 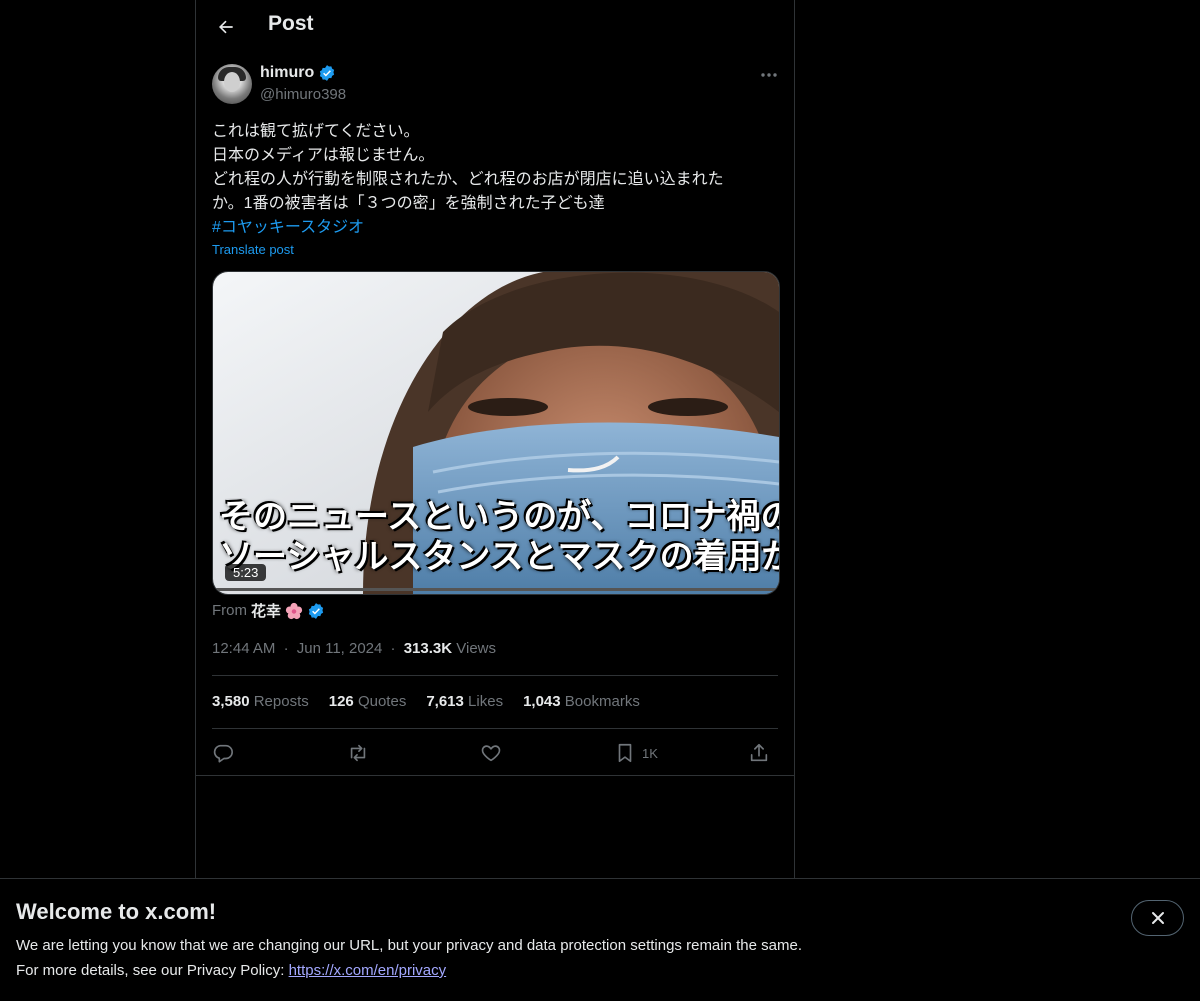 What do you see at coordinates (260, 701) in the screenshot?
I see `reposts-stat: 3,580 Reposts` at bounding box center [260, 701].